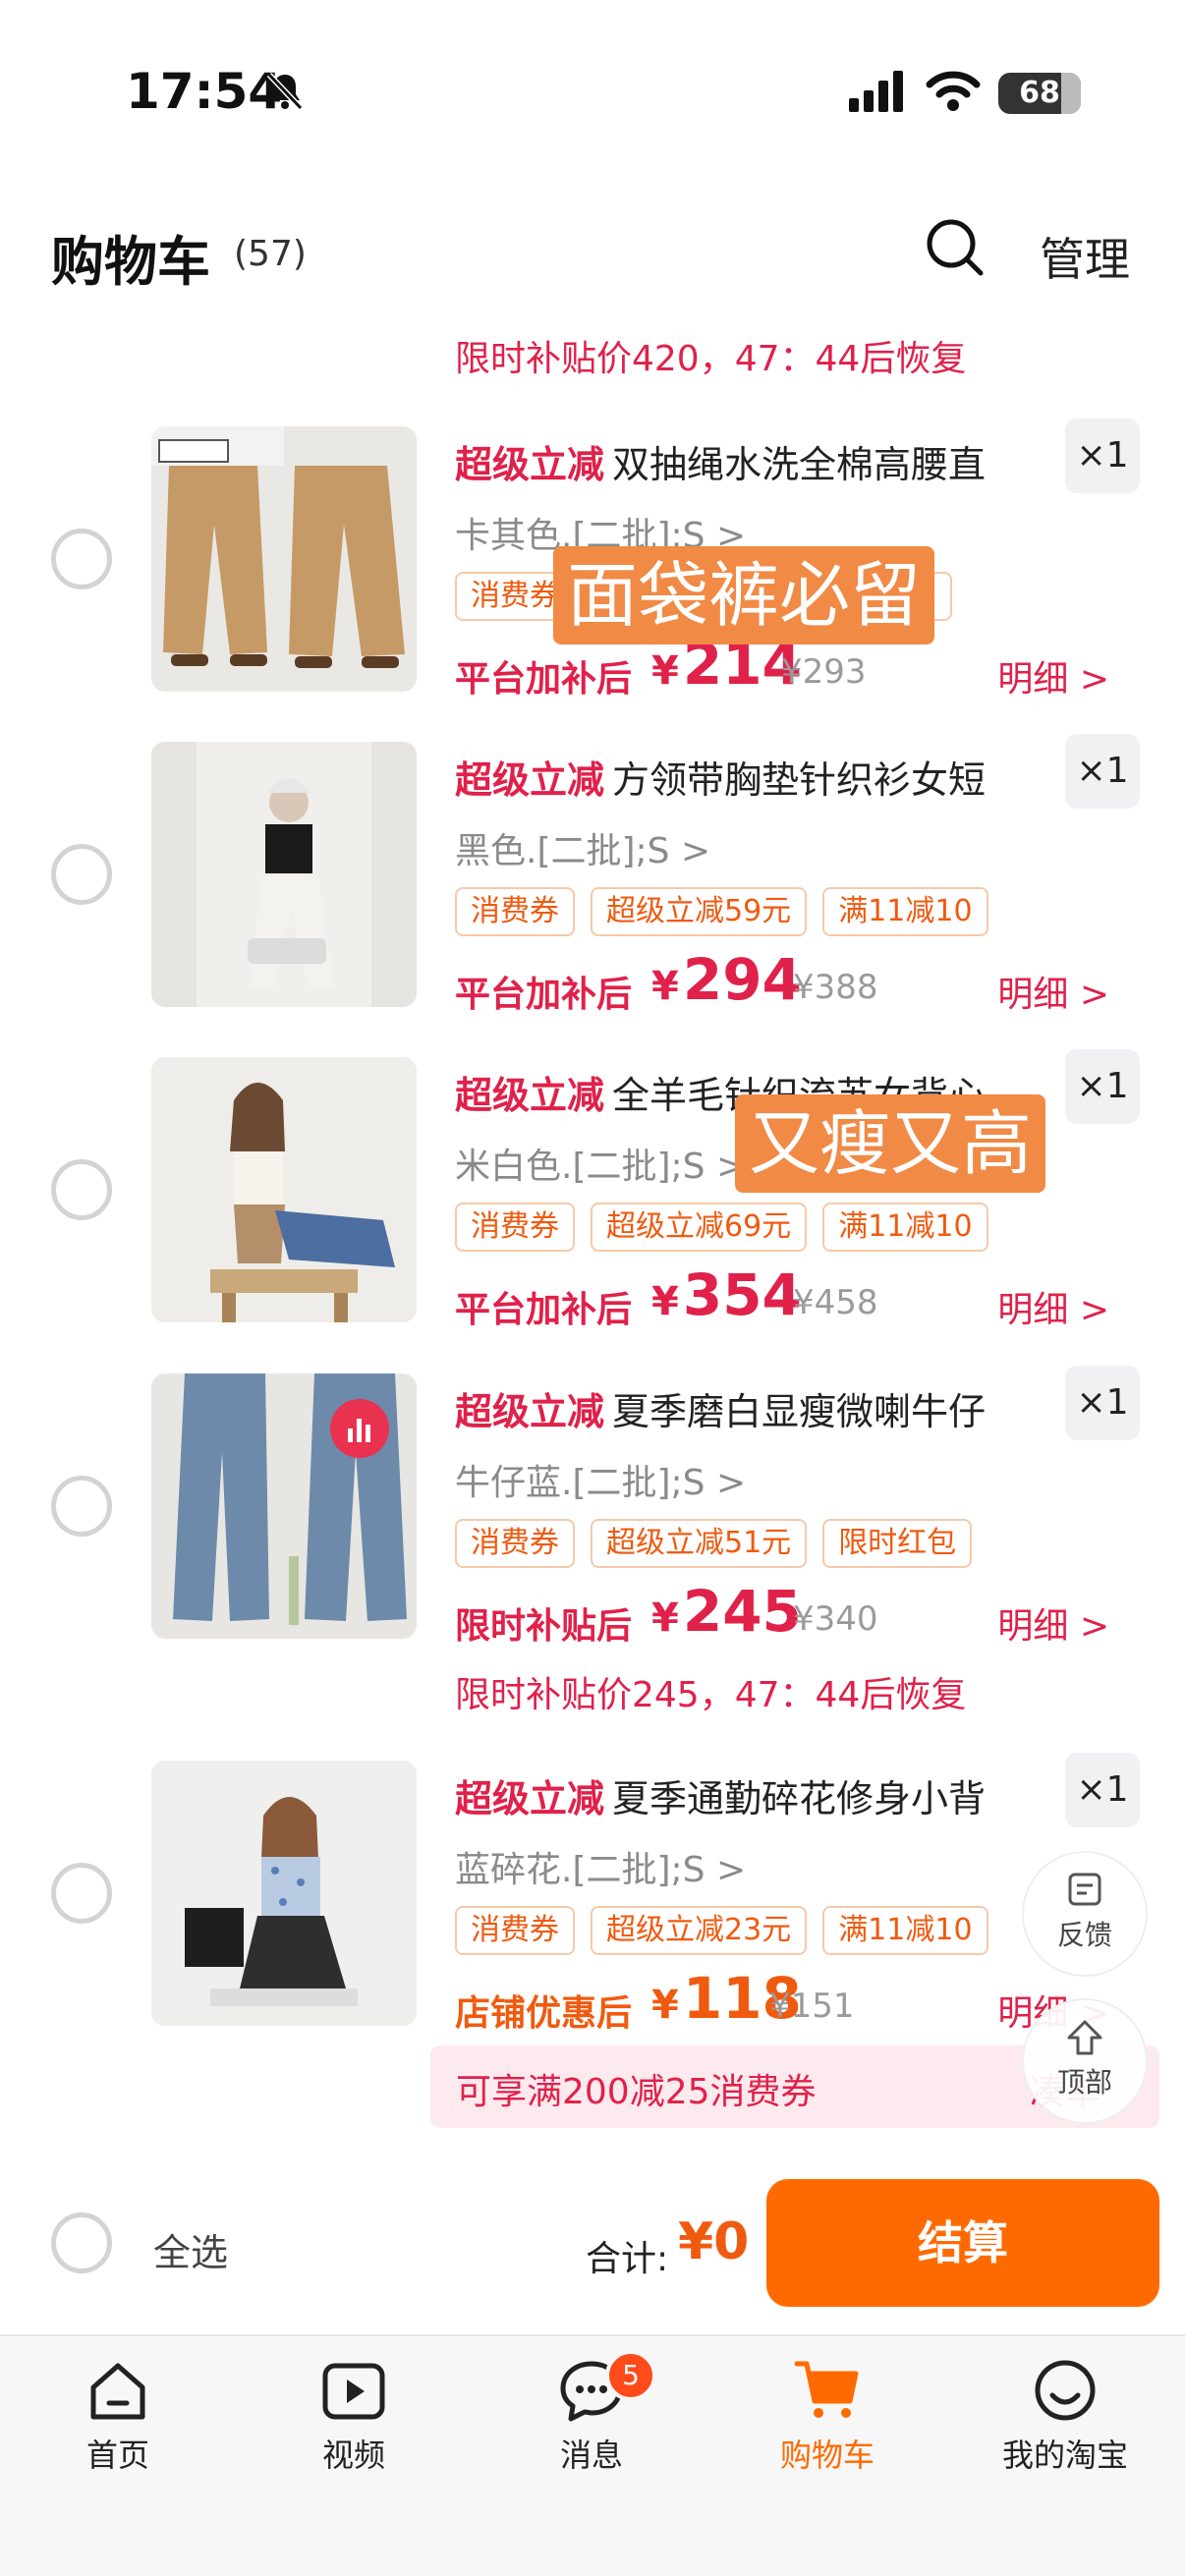  I want to click on price: ¥245, so click(726, 1611).